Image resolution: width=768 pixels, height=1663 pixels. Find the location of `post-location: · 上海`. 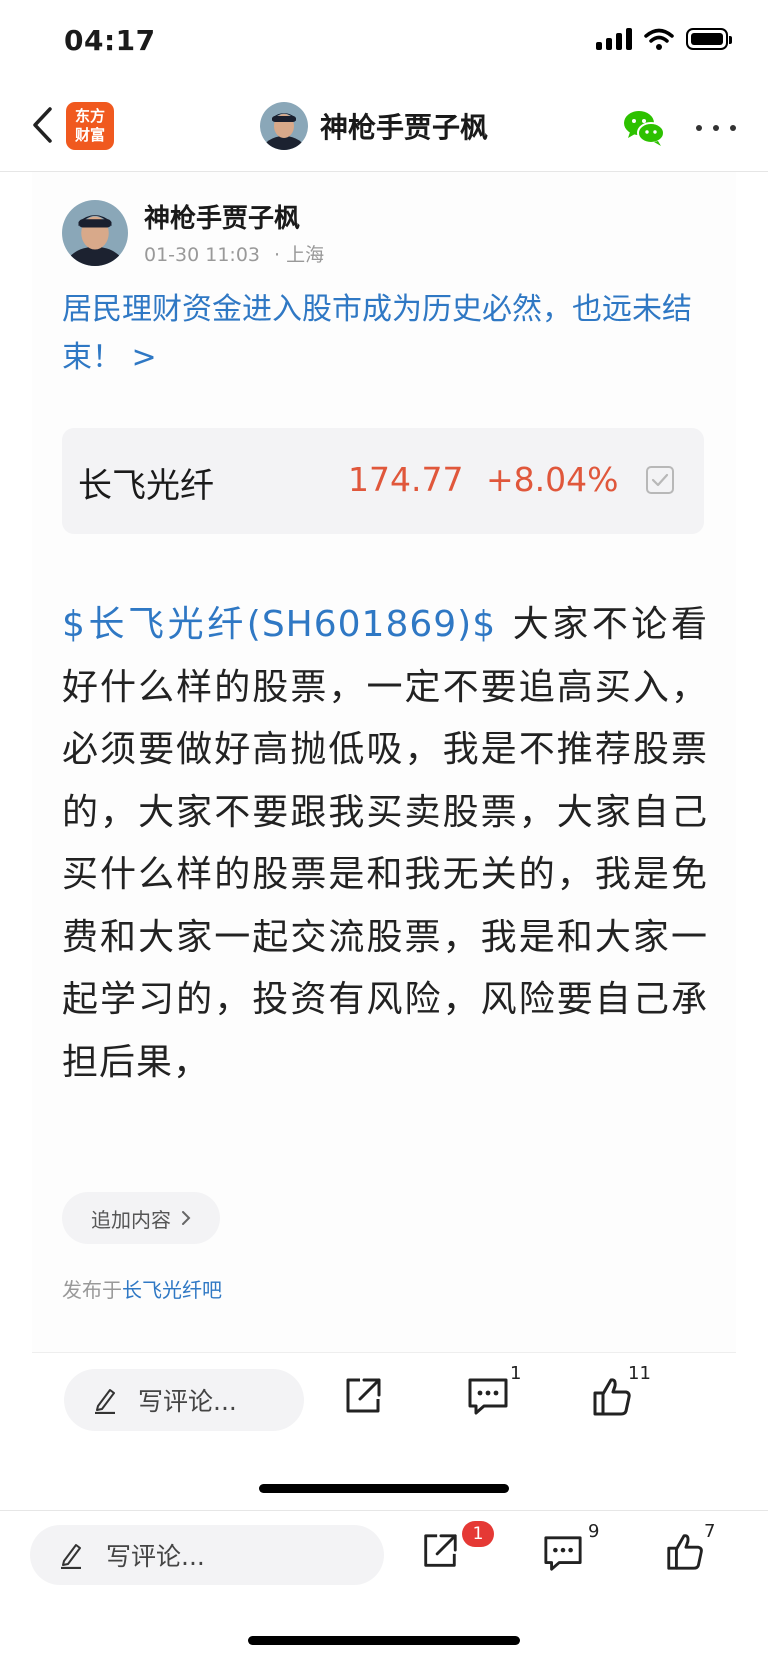

post-location: · 上海 is located at coordinates (299, 255).